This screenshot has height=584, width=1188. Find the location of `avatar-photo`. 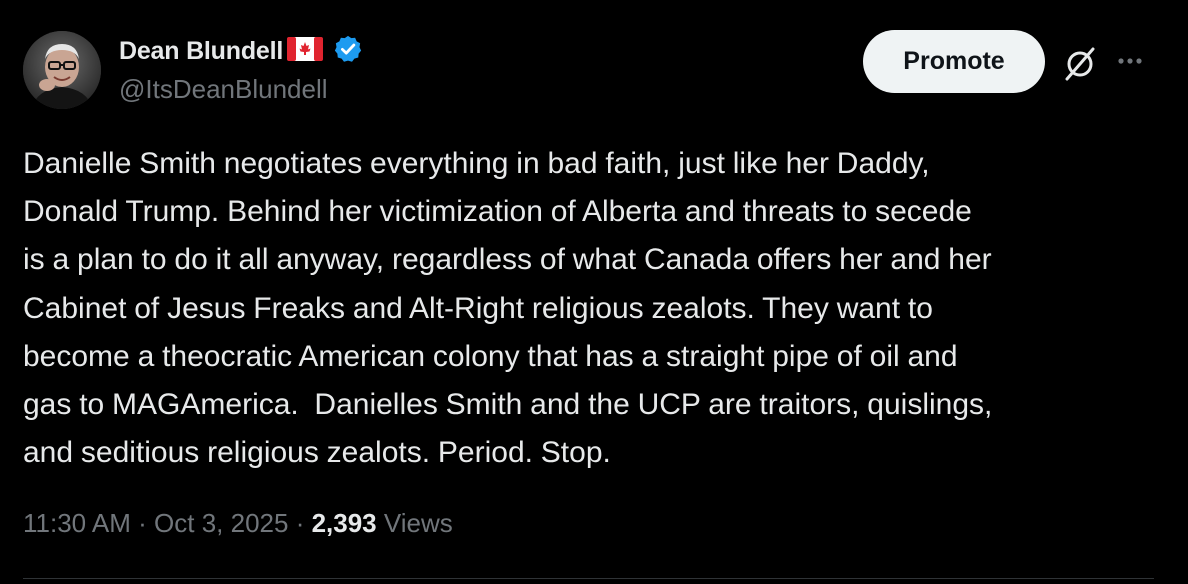

avatar-photo is located at coordinates (62, 70).